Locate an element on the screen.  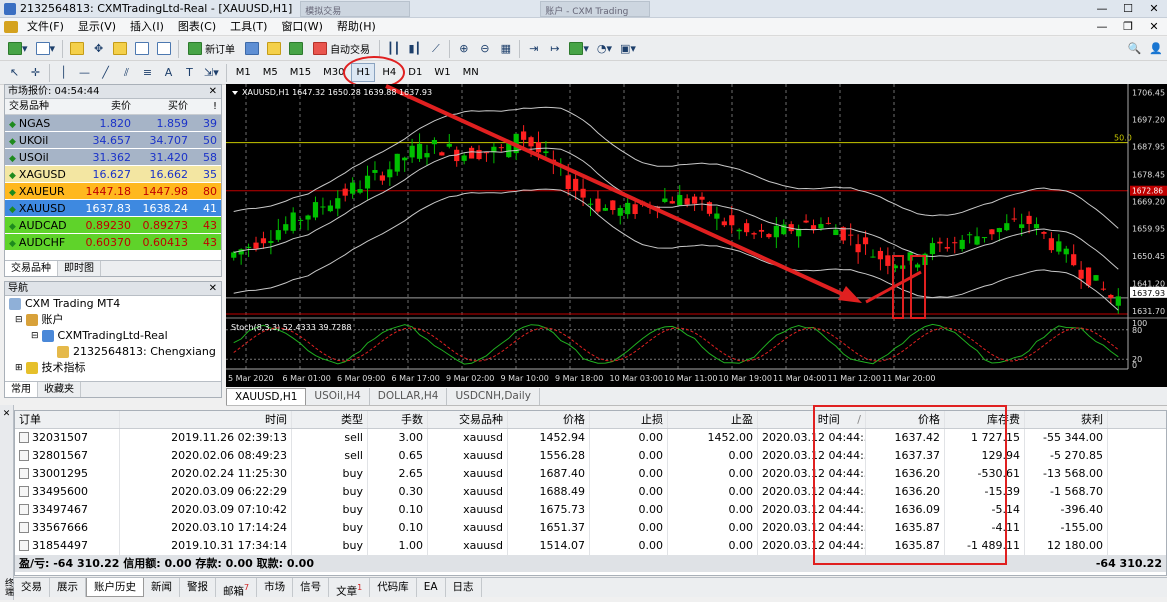
tab-exposure: 展示 is located at coordinates (68, 587).